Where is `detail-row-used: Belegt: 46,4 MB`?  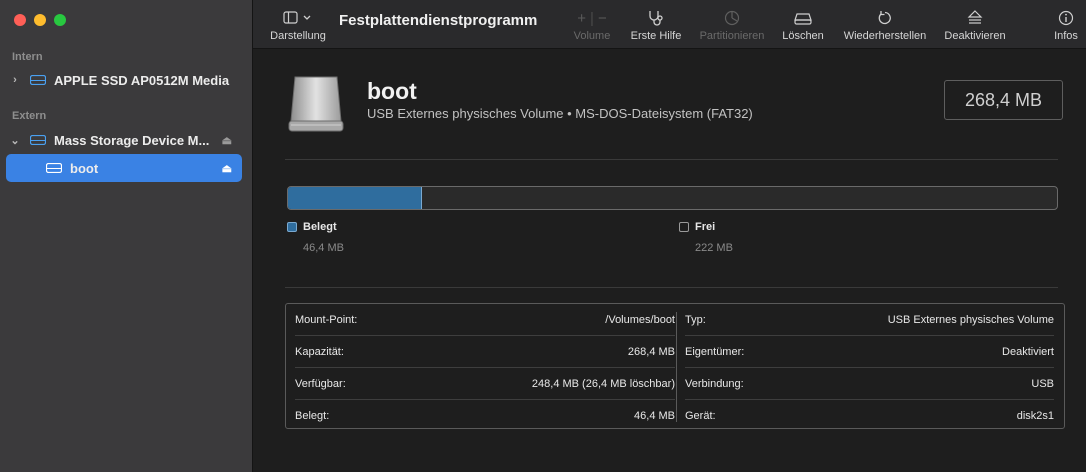
detail-row-used: Belegt: 46,4 MB is located at coordinates (485, 415).